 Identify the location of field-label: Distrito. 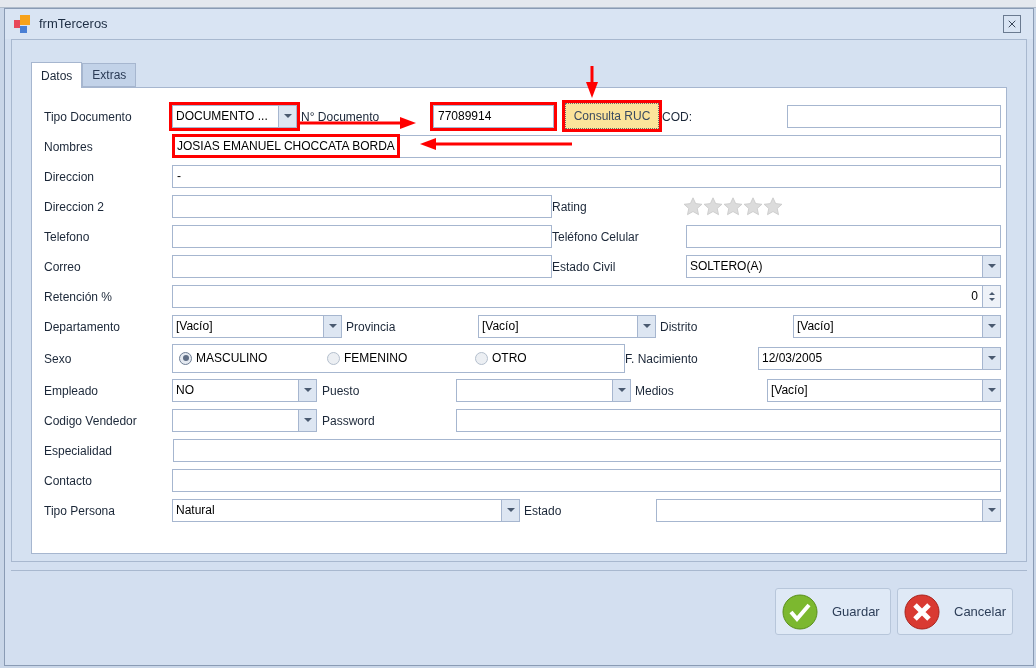
(679, 327).